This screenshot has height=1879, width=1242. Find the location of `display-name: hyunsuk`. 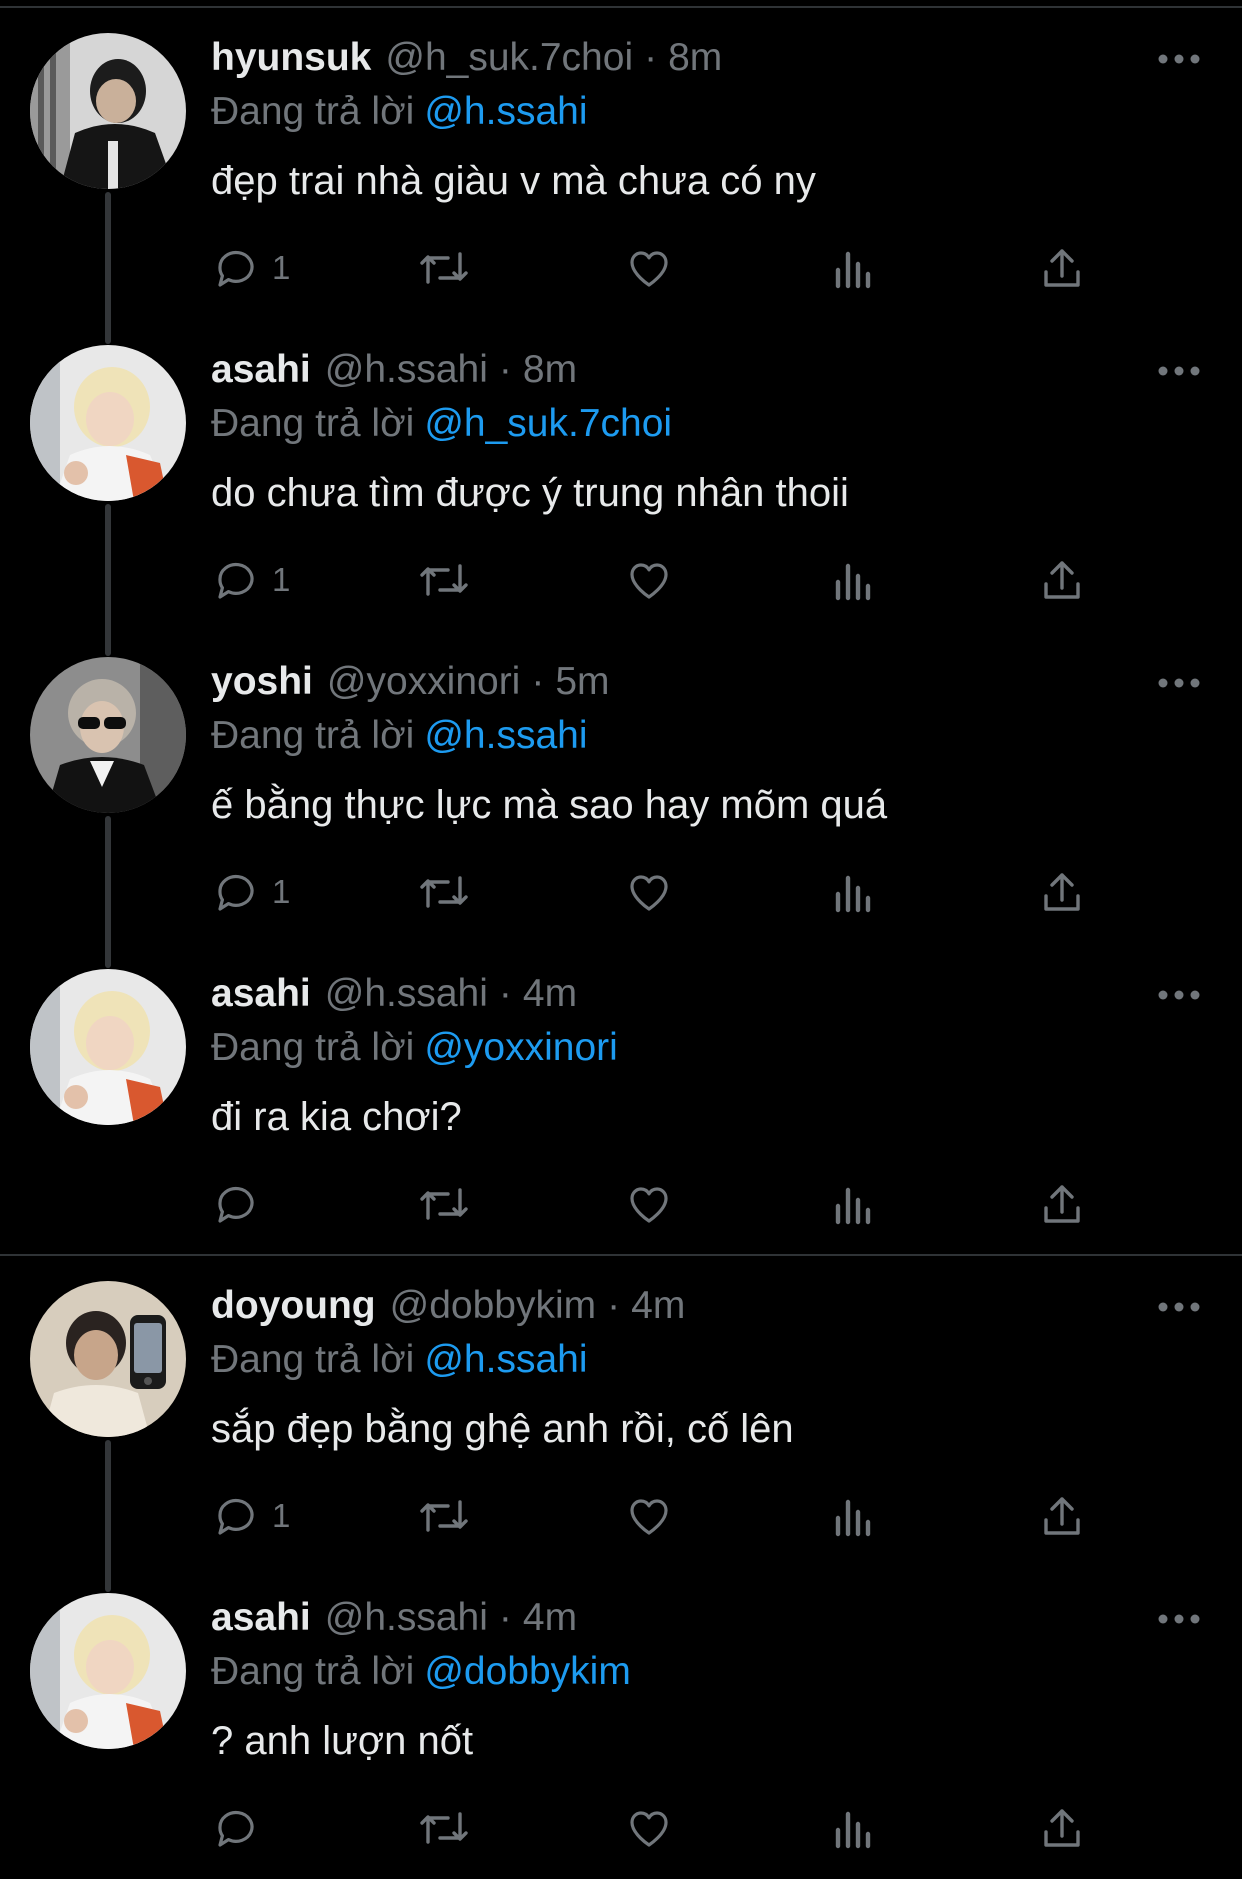

display-name: hyunsuk is located at coordinates (291, 58).